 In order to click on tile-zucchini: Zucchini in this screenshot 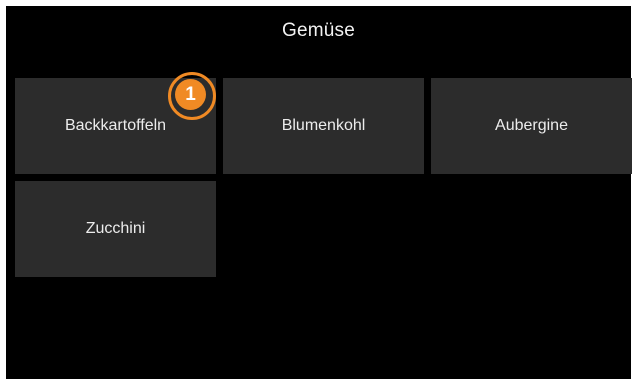, I will do `click(115, 229)`.